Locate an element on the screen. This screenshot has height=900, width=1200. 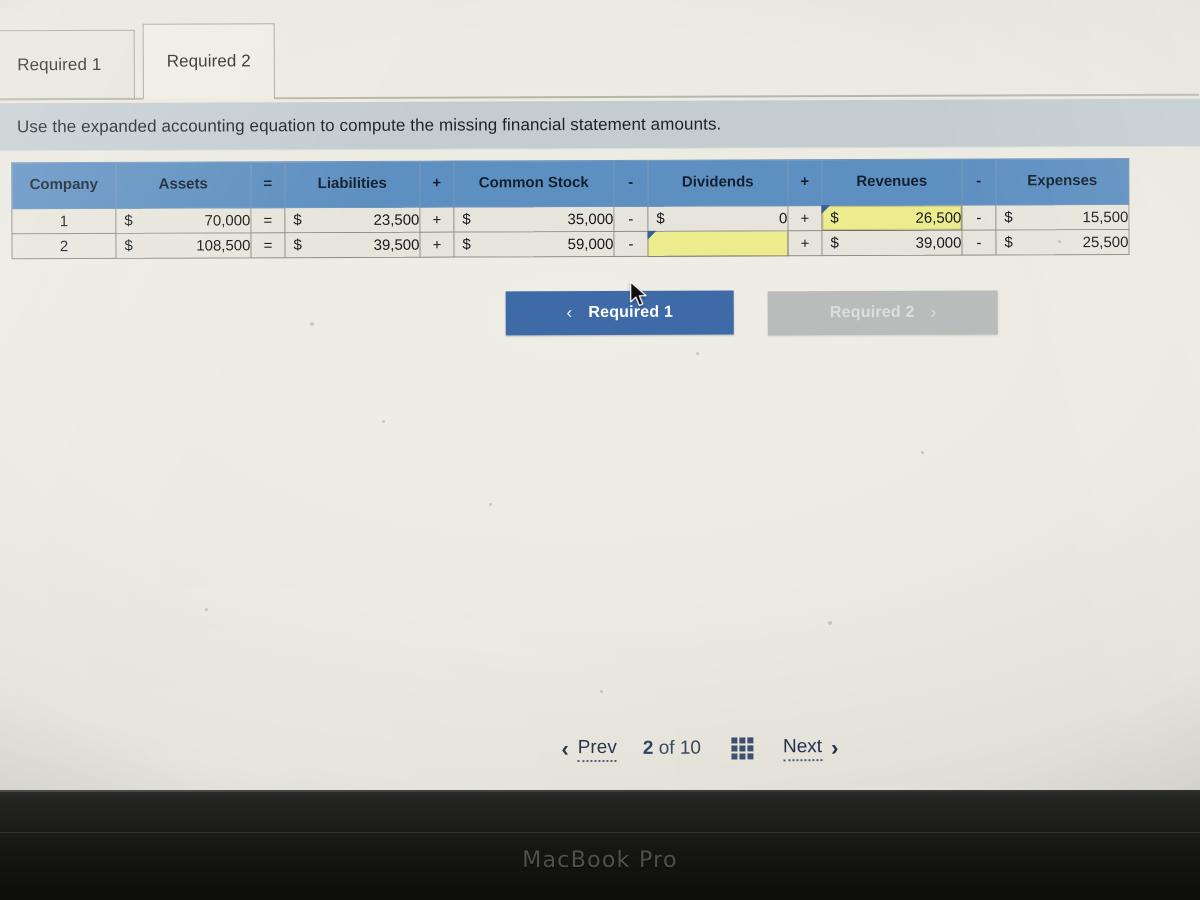
cell-assets-row2: $ 108,500 is located at coordinates (183, 245).